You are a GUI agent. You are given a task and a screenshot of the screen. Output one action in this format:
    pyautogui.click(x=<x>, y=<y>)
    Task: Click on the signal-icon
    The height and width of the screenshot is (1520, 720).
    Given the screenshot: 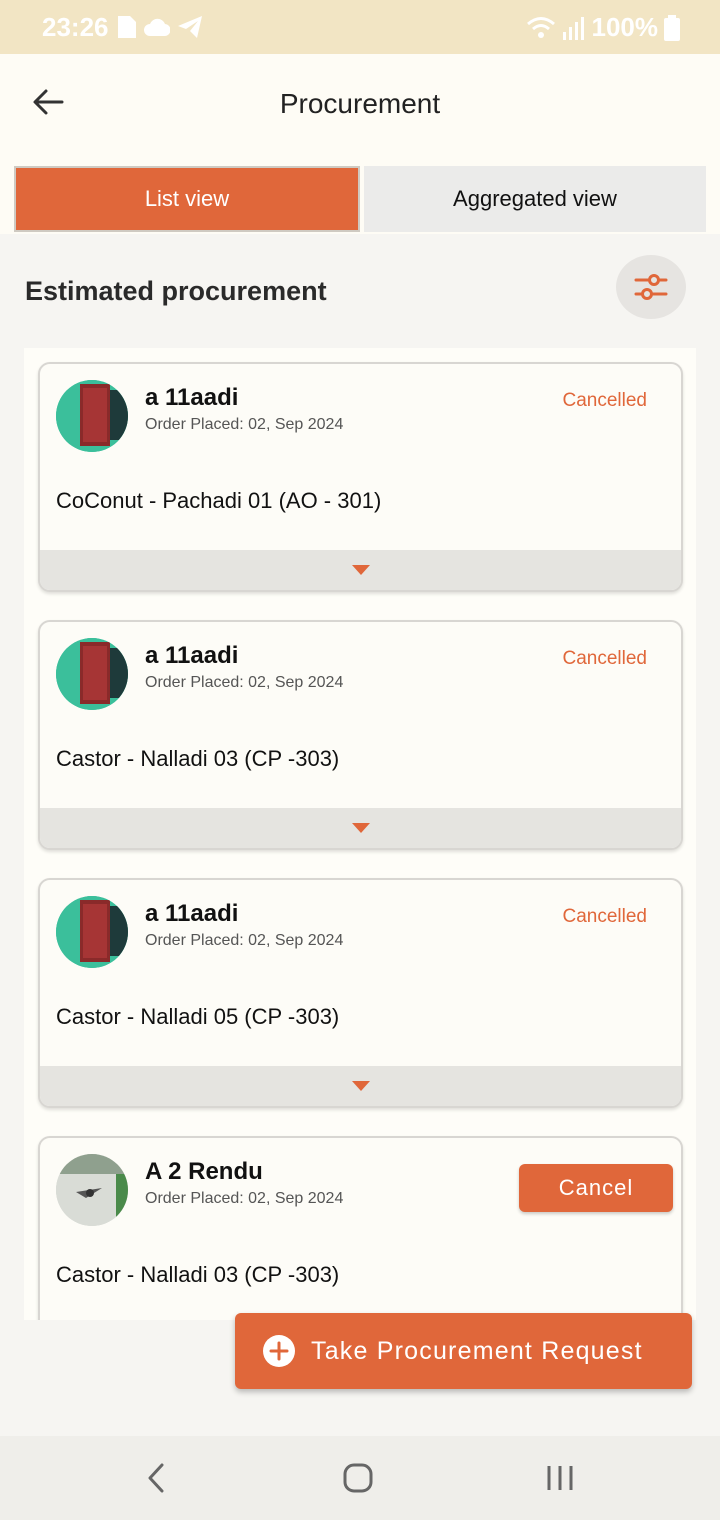 What is the action you would take?
    pyautogui.click(x=573, y=28)
    